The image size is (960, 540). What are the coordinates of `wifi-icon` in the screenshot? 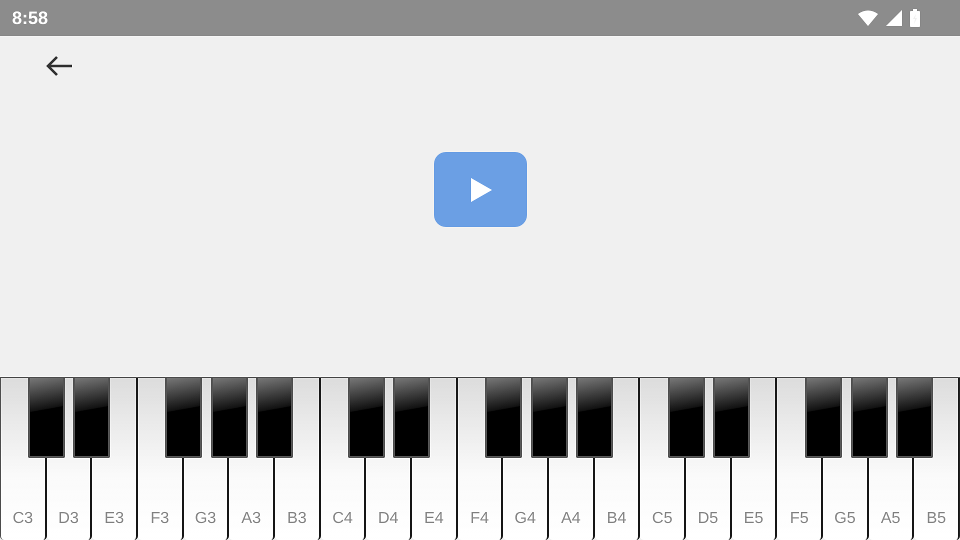 It's located at (868, 18).